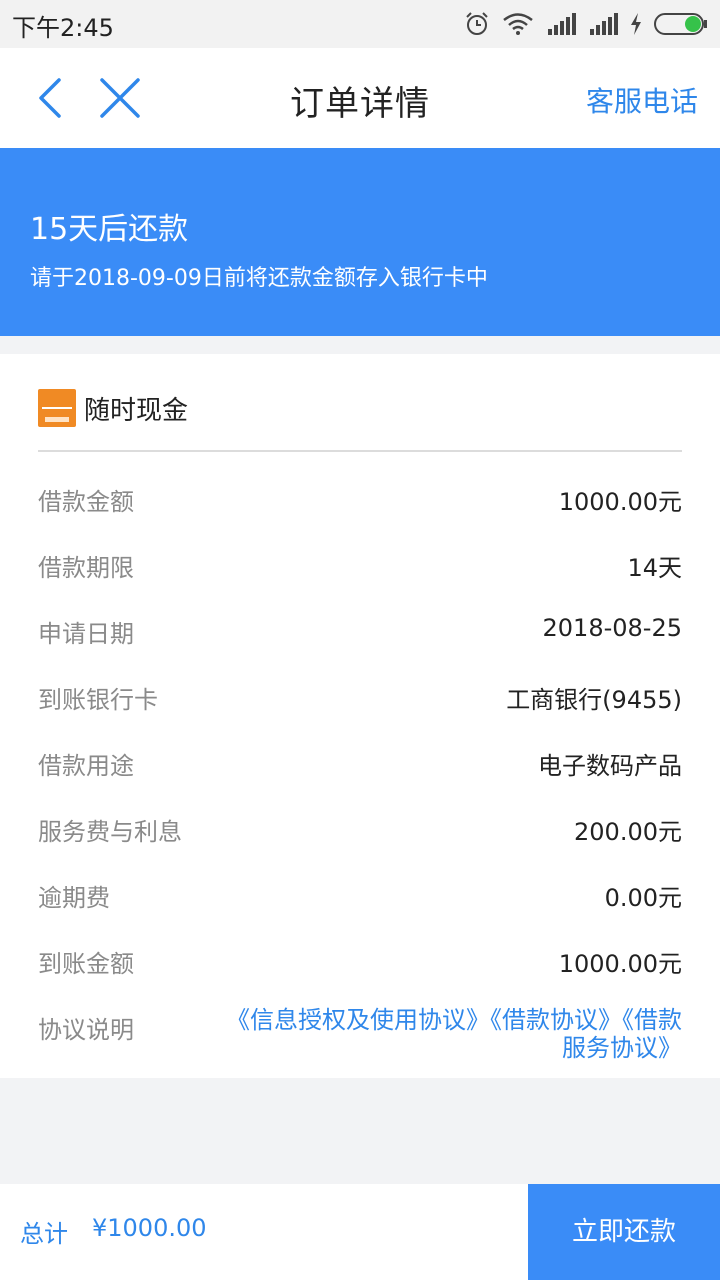  What do you see at coordinates (86, 964) in the screenshot?
I see `detail-label: 到账金额` at bounding box center [86, 964].